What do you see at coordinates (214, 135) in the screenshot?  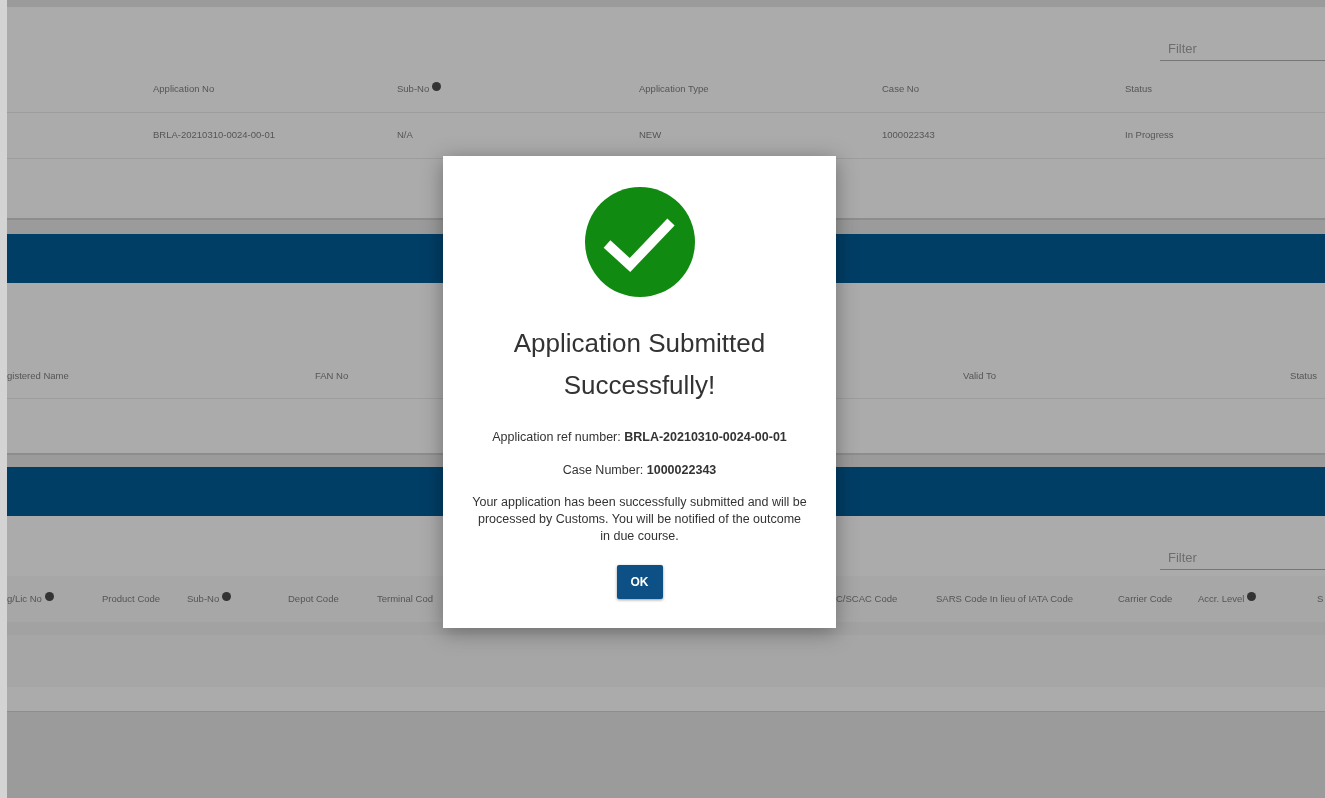 I see `table-cell-text: BRLA-20210310-0024-00-01` at bounding box center [214, 135].